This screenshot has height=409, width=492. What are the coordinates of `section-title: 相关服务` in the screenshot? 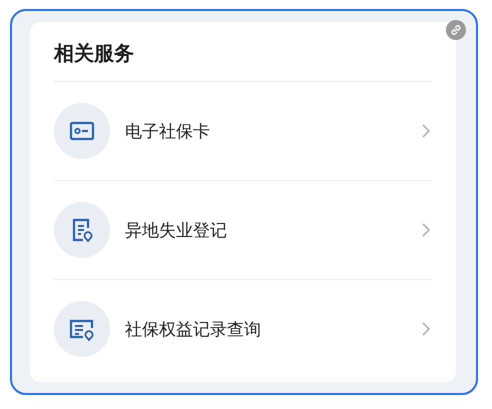 It's located at (243, 61).